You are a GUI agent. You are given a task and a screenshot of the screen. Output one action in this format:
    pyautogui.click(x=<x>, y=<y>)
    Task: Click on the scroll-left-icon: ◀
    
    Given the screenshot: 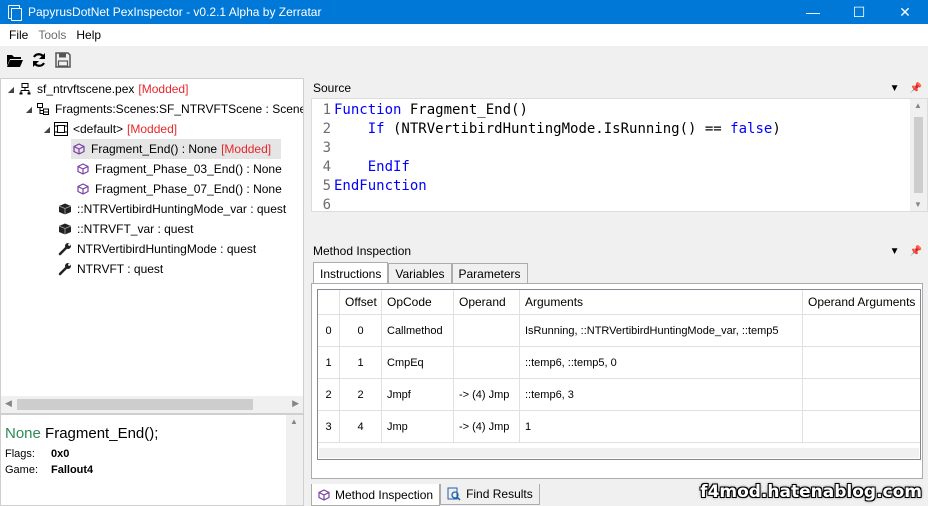 What is the action you would take?
    pyautogui.click(x=8, y=403)
    